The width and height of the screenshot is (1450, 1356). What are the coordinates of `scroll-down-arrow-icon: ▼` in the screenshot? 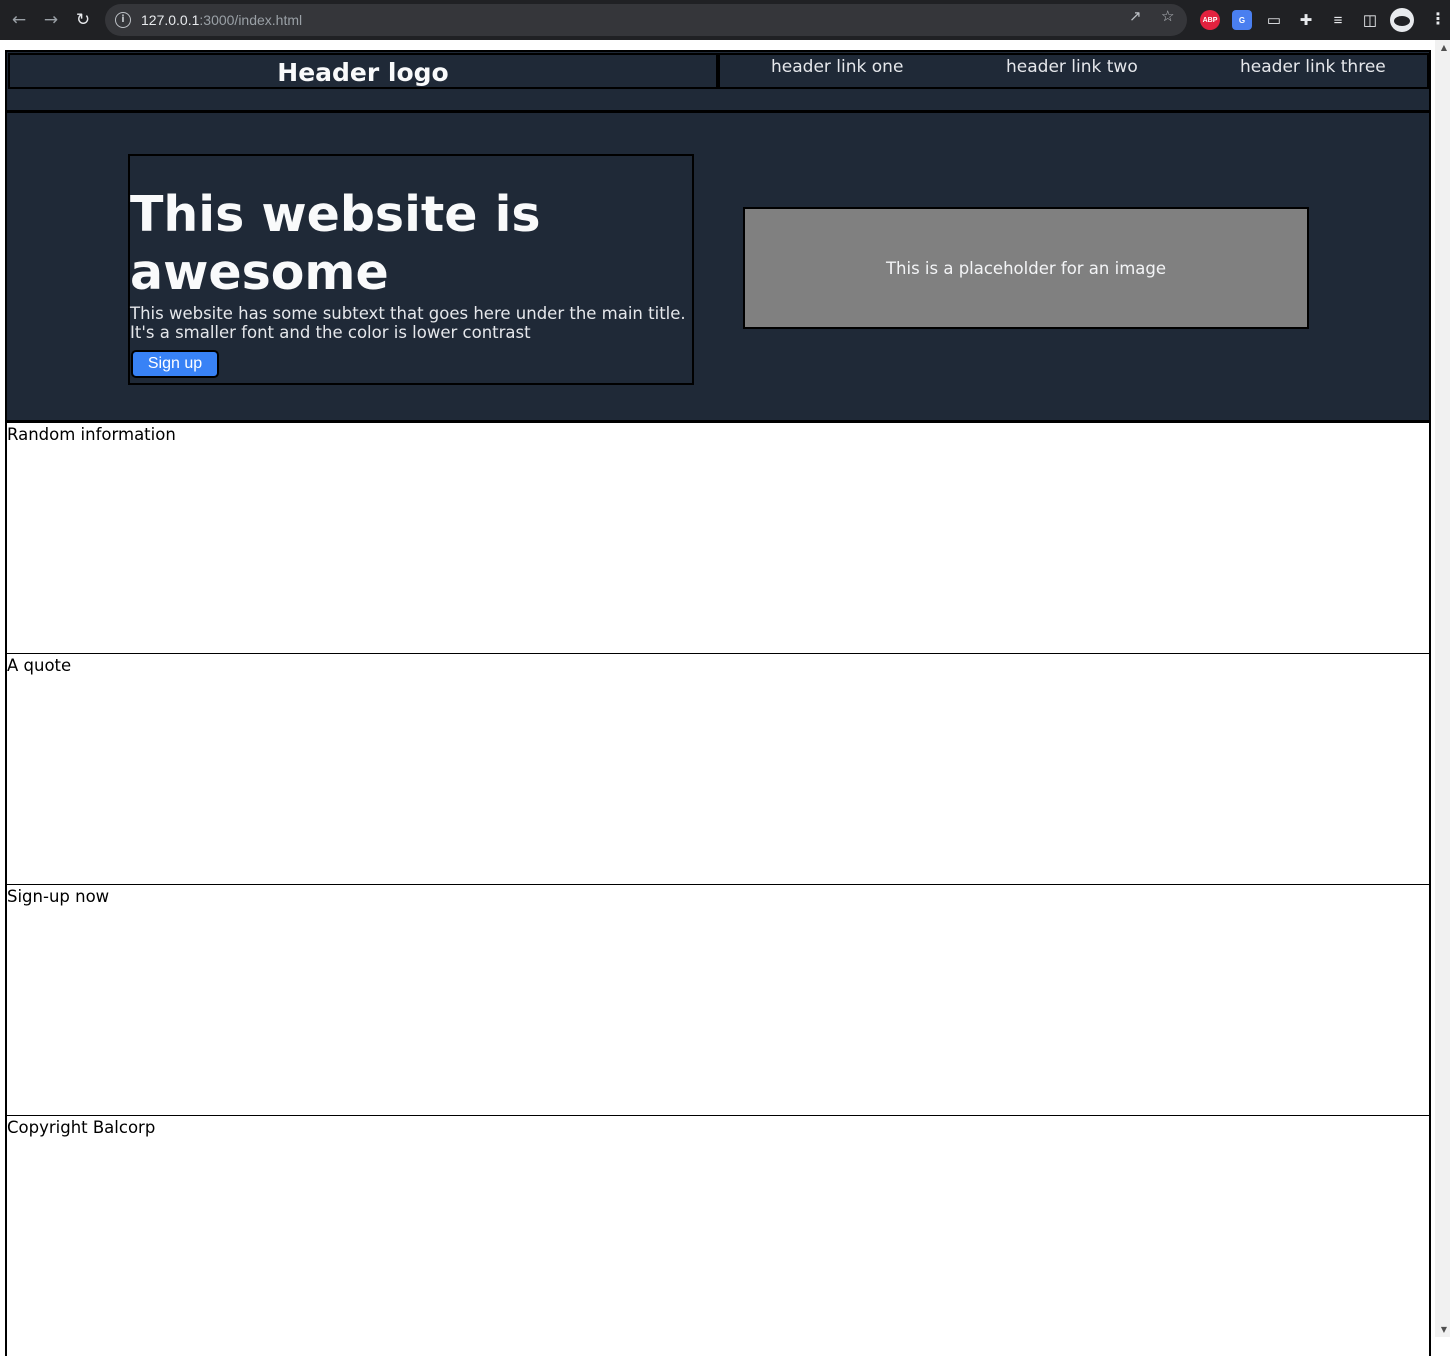 It's located at (1444, 1329).